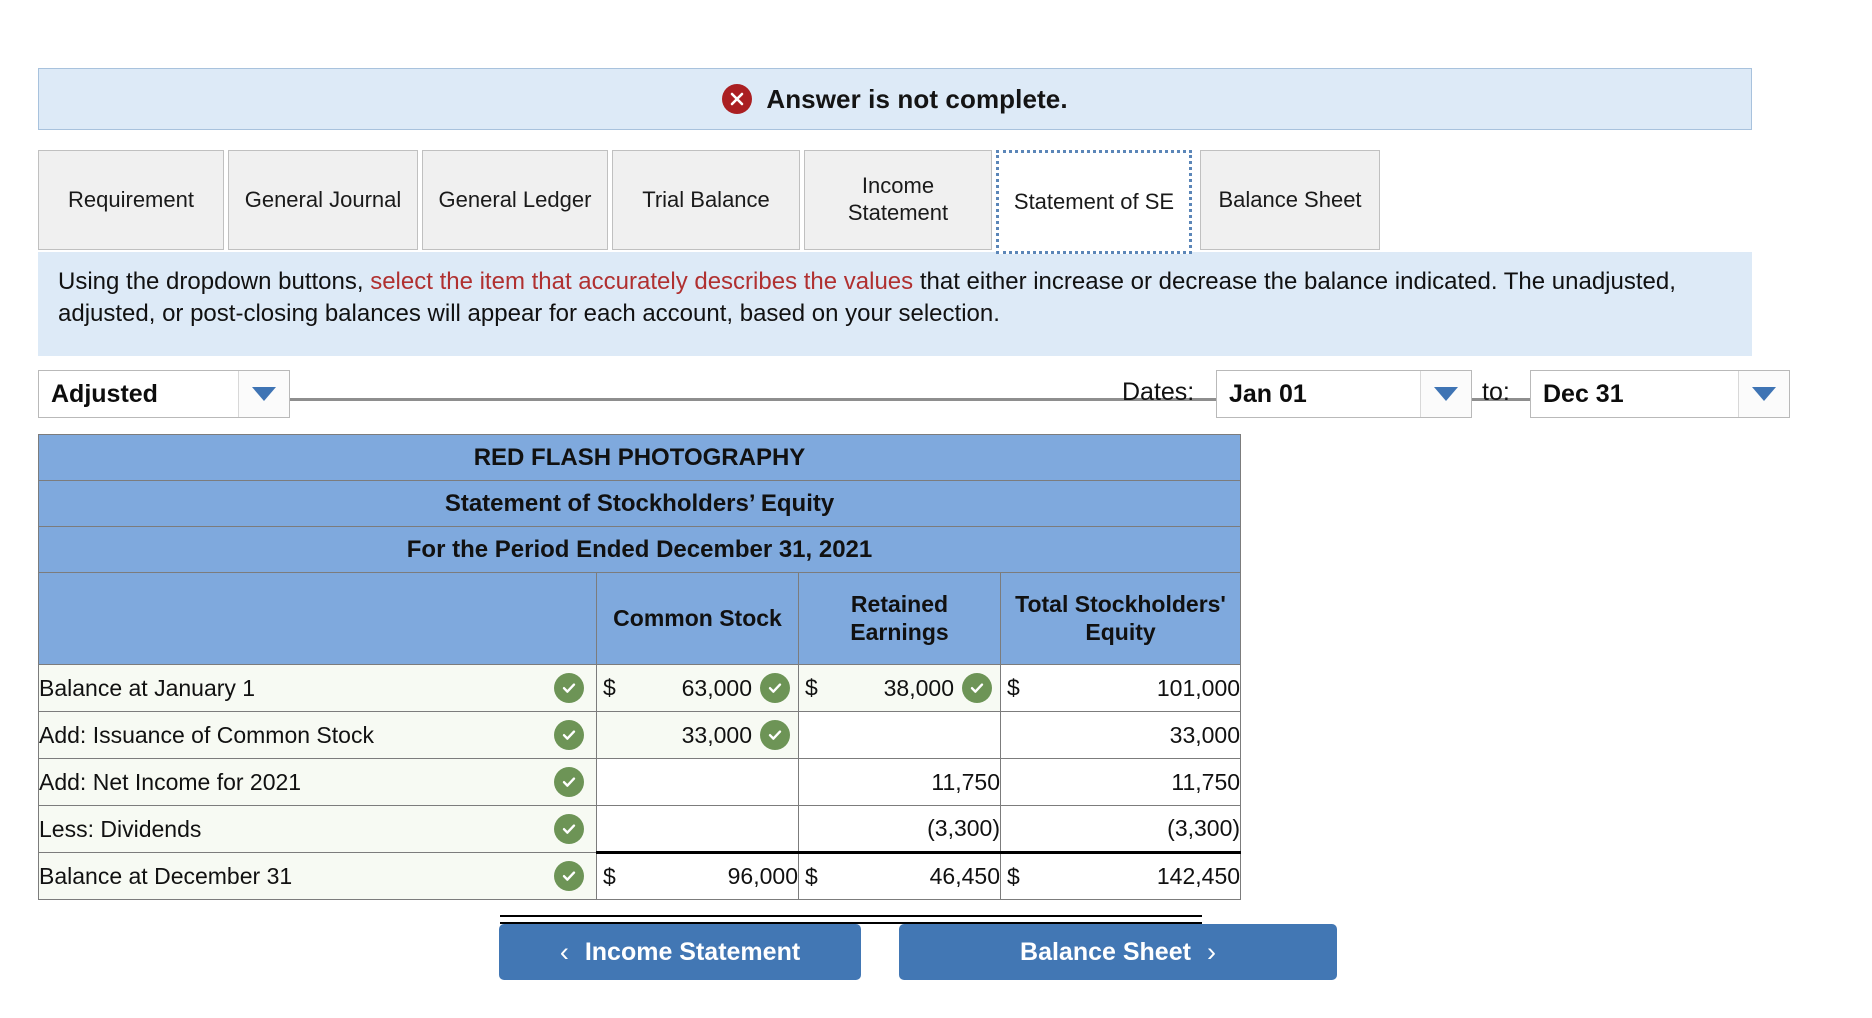 This screenshot has width=1872, height=1018. What do you see at coordinates (164, 394) in the screenshot?
I see `balance-basis-dropdown: Adjusted` at bounding box center [164, 394].